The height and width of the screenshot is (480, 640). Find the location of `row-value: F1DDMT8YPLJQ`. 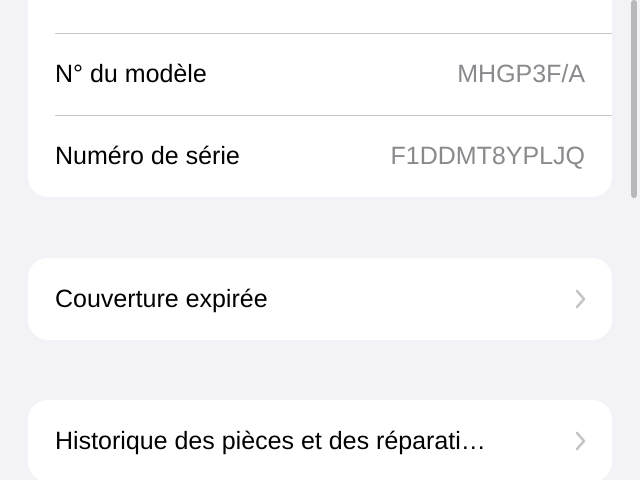

row-value: F1DDMT8YPLJQ is located at coordinates (487, 156).